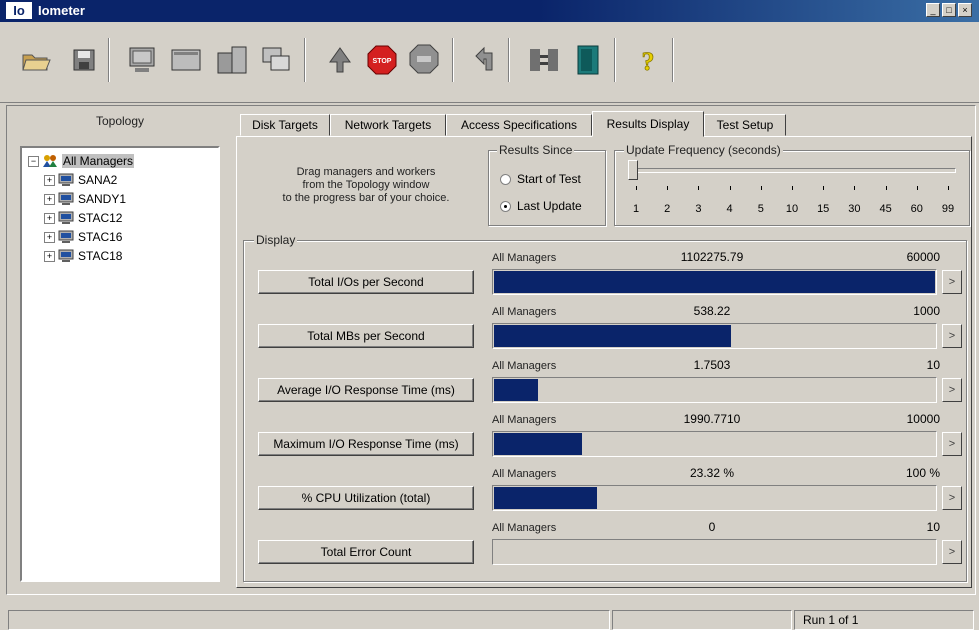  I want to click on duplicate-worker-button, so click(276, 60).